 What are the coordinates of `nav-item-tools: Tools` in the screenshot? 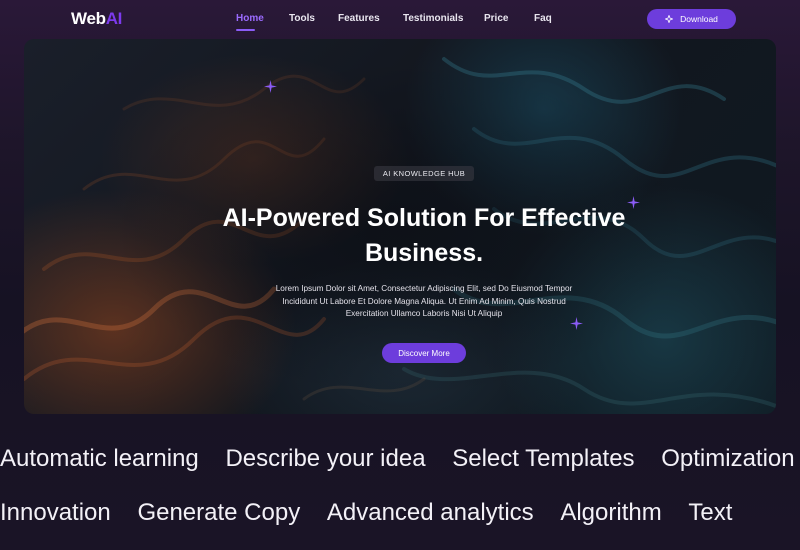 It's located at (302, 18).